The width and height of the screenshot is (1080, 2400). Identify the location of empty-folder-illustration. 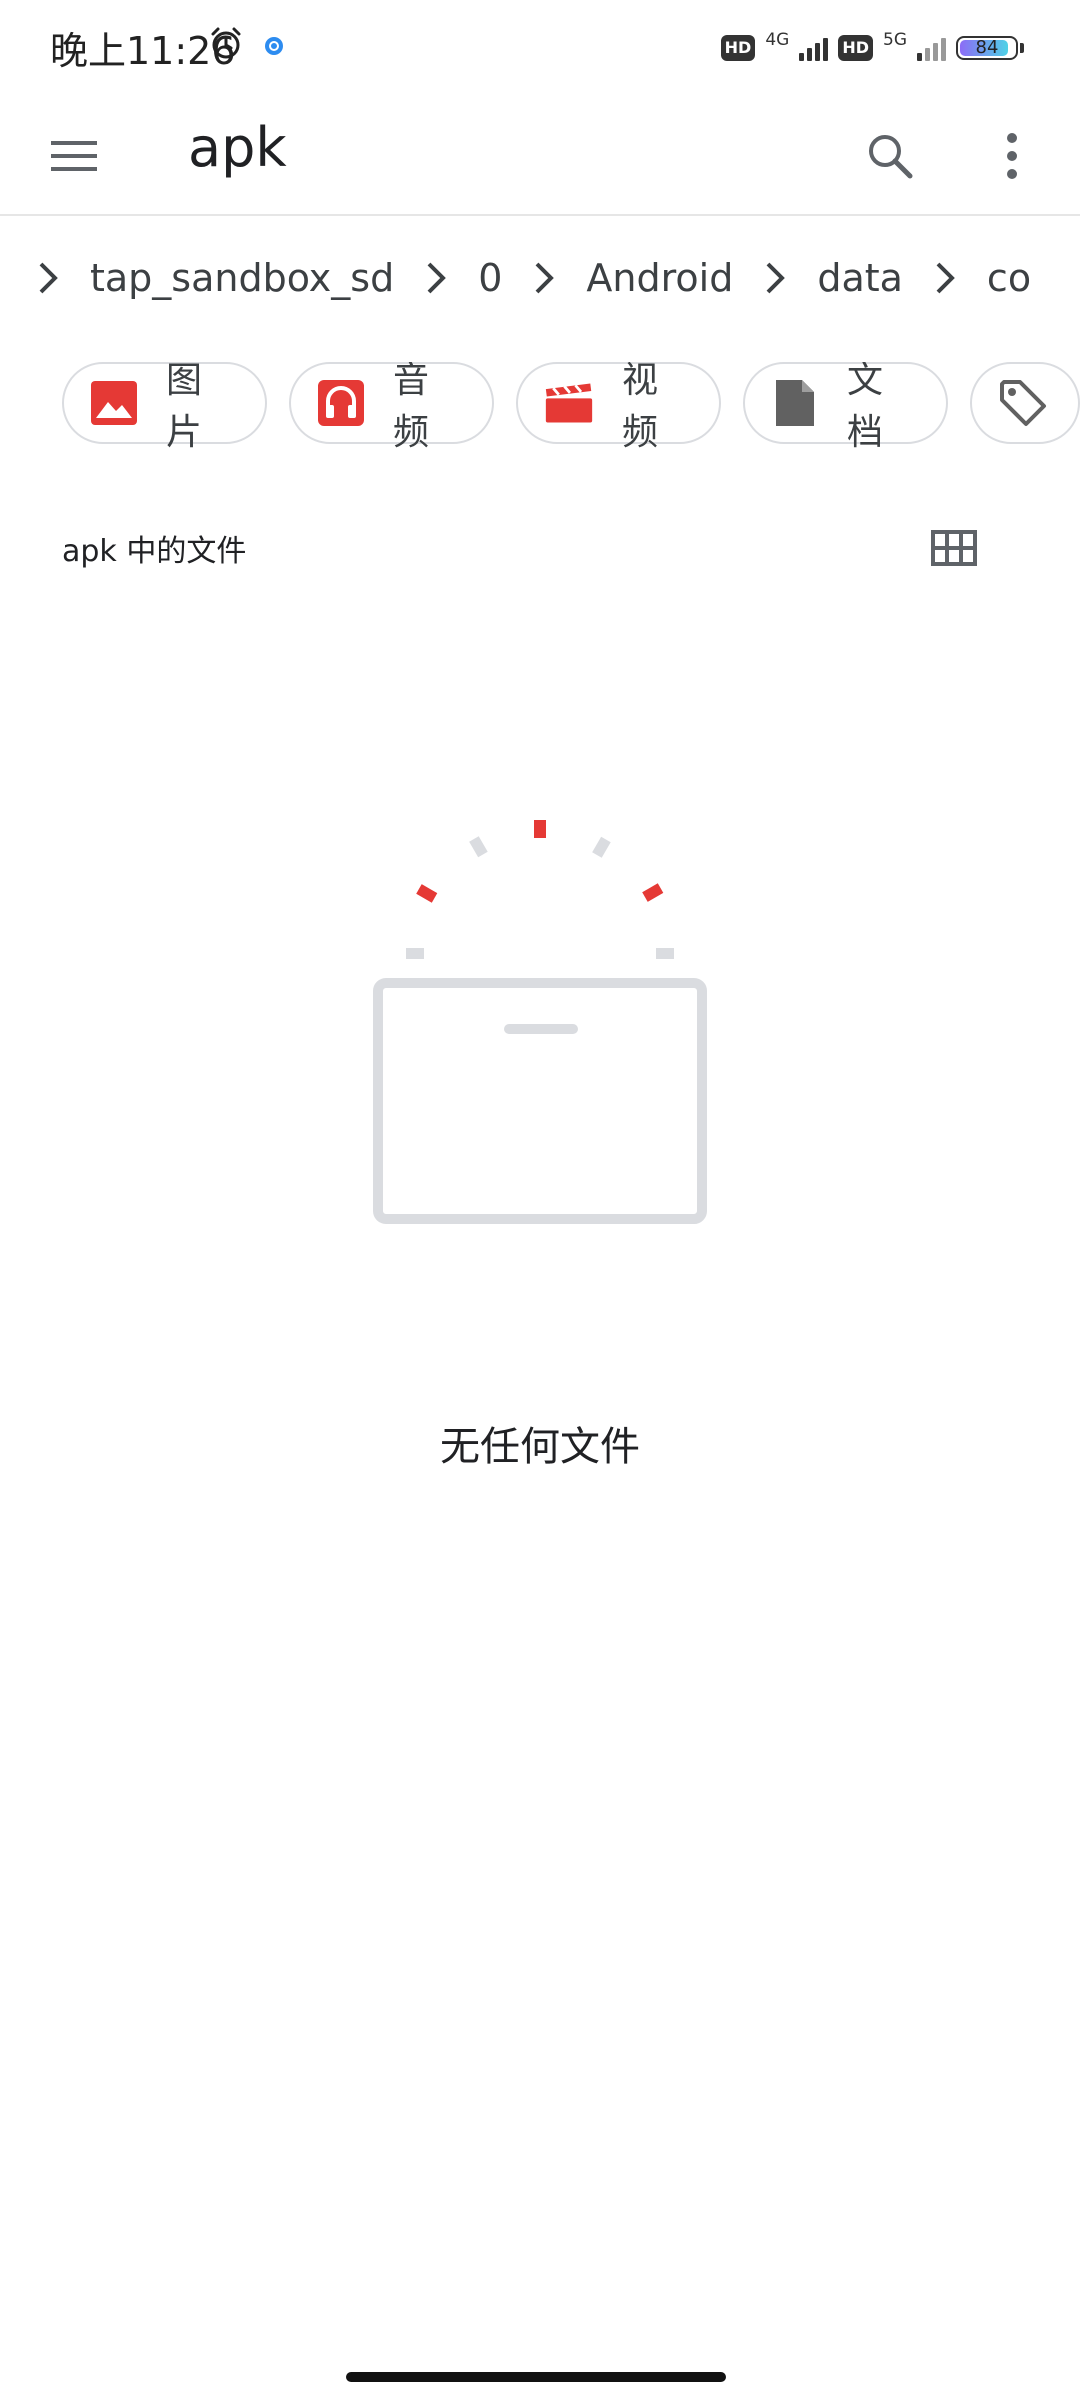
(540, 1022).